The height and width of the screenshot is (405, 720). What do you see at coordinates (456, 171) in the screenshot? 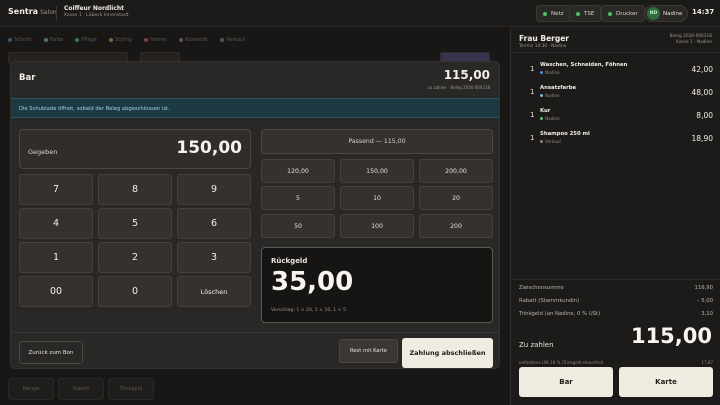
I see `quick-amount-button: 200,00` at bounding box center [456, 171].